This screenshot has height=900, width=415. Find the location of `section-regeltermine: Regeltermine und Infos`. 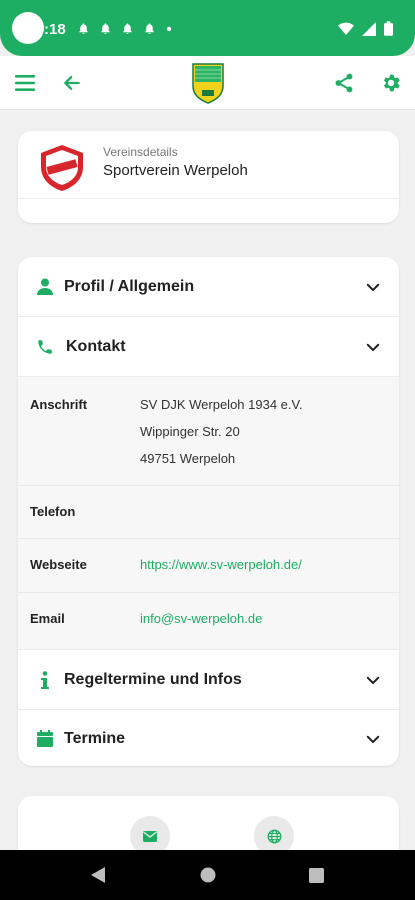

section-regeltermine: Regeltermine und Infos is located at coordinates (208, 679).